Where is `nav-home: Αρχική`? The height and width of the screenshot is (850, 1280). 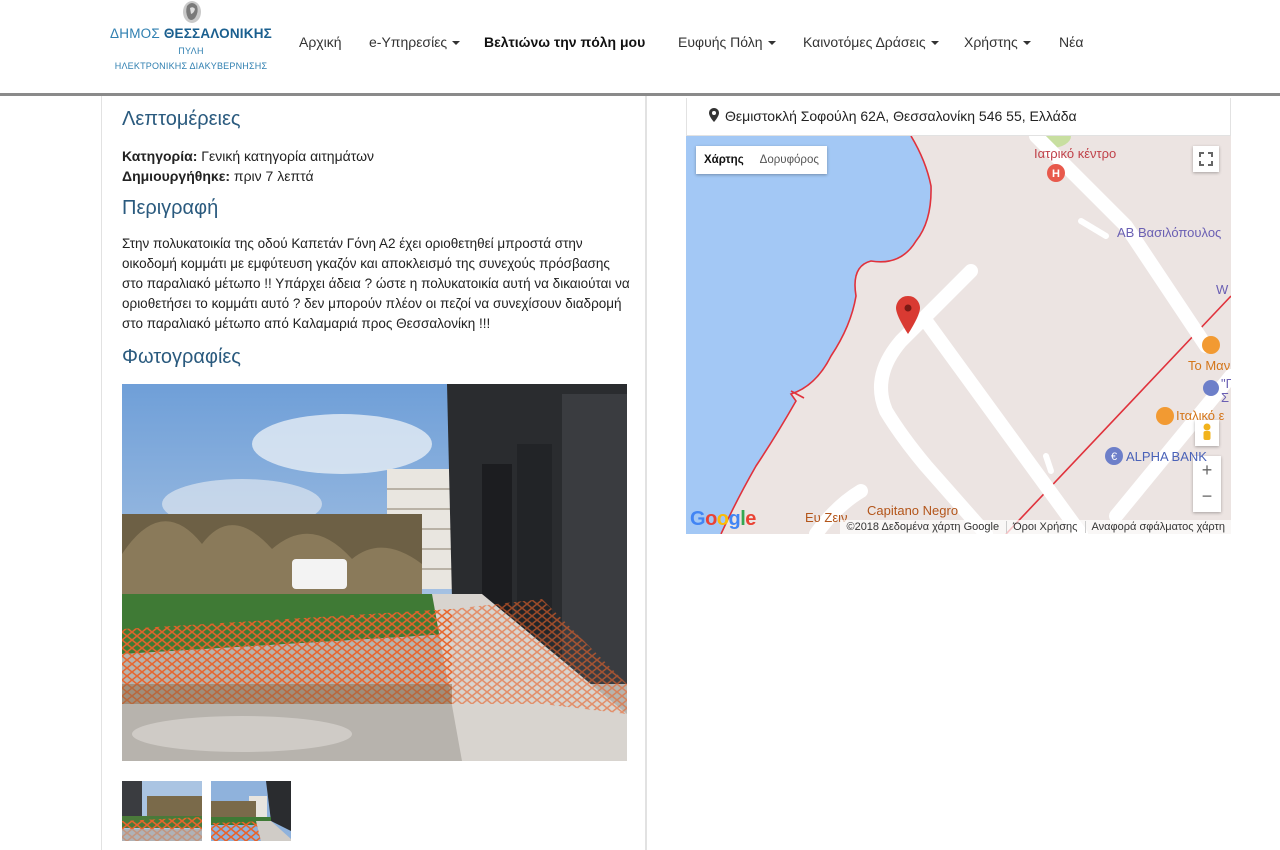 nav-home: Αρχική is located at coordinates (320, 42).